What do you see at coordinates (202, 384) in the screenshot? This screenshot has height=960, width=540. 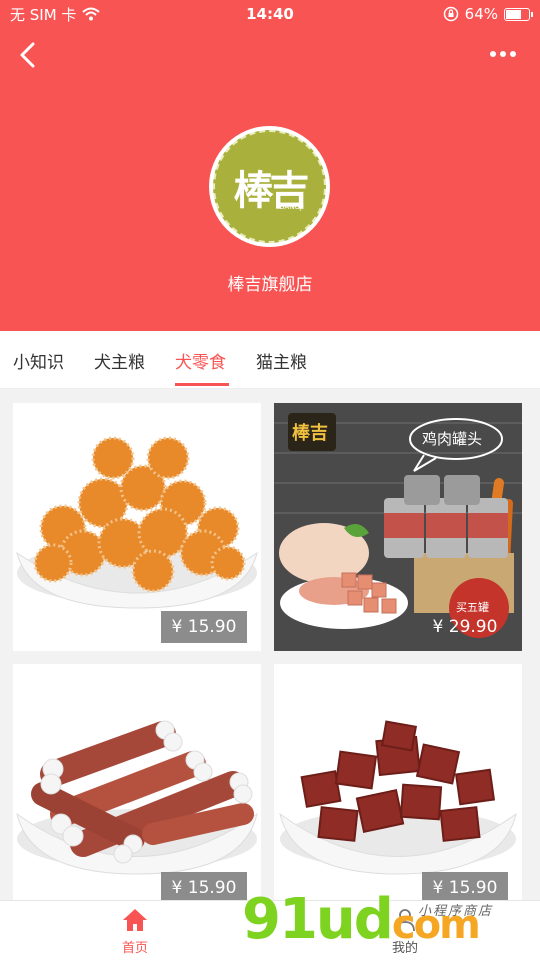 I see `tab-active-indicator` at bounding box center [202, 384].